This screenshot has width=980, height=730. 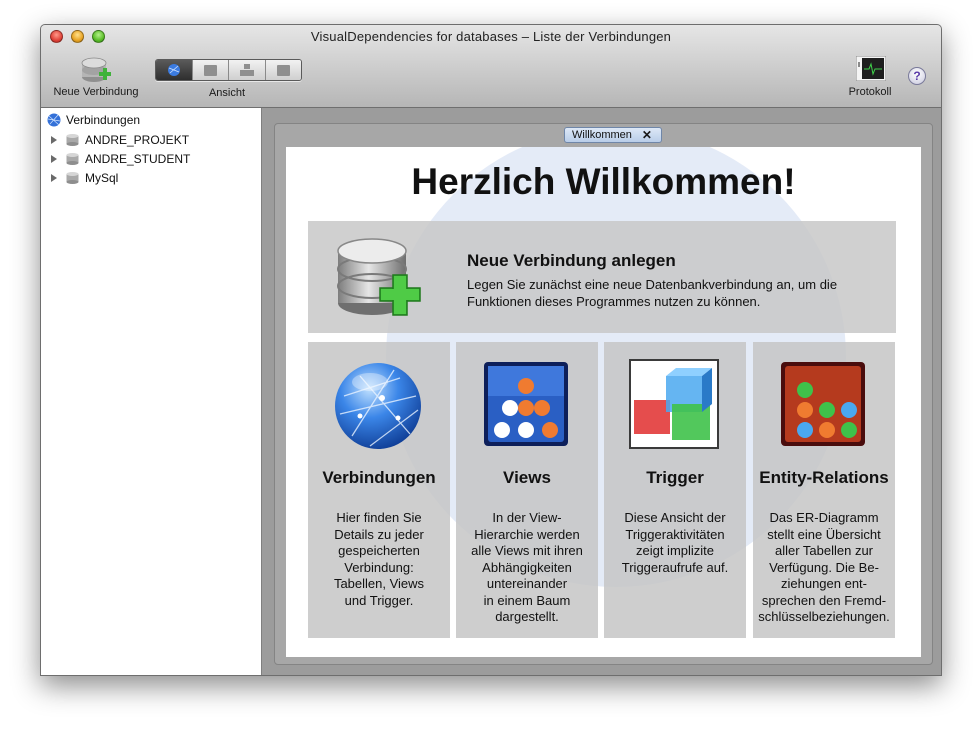 What do you see at coordinates (137, 140) in the screenshot?
I see `tree-item-label: ANDRE_PROJEKT` at bounding box center [137, 140].